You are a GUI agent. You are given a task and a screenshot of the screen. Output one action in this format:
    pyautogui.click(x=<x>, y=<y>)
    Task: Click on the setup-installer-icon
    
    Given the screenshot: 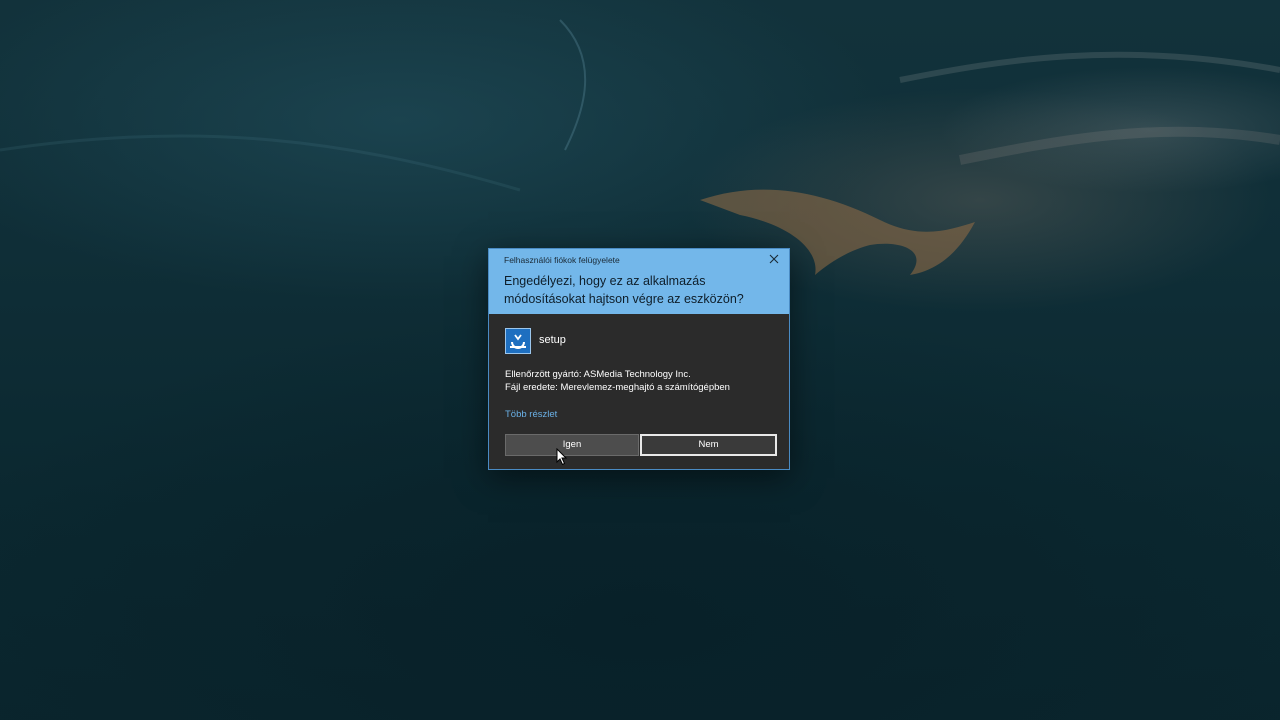 What is the action you would take?
    pyautogui.click(x=518, y=341)
    